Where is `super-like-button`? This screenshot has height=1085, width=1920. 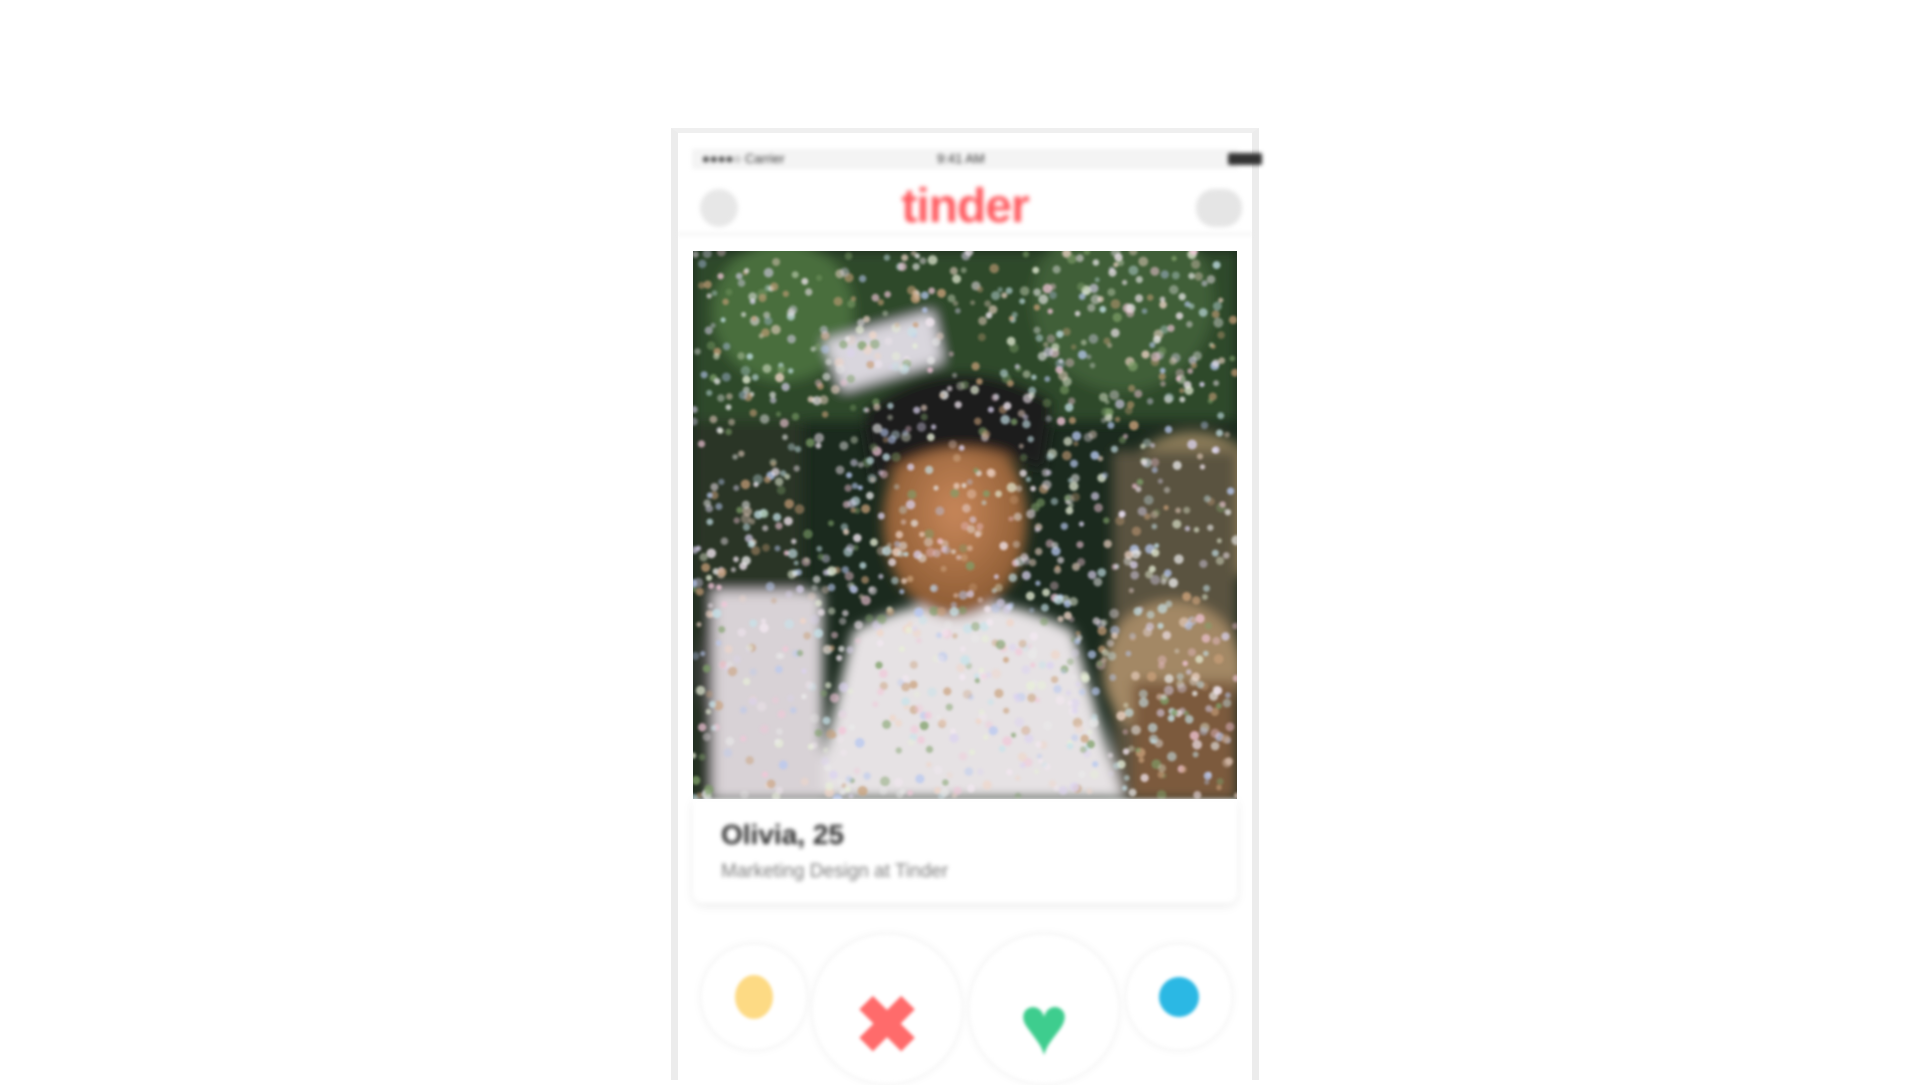 super-like-button is located at coordinates (1179, 997).